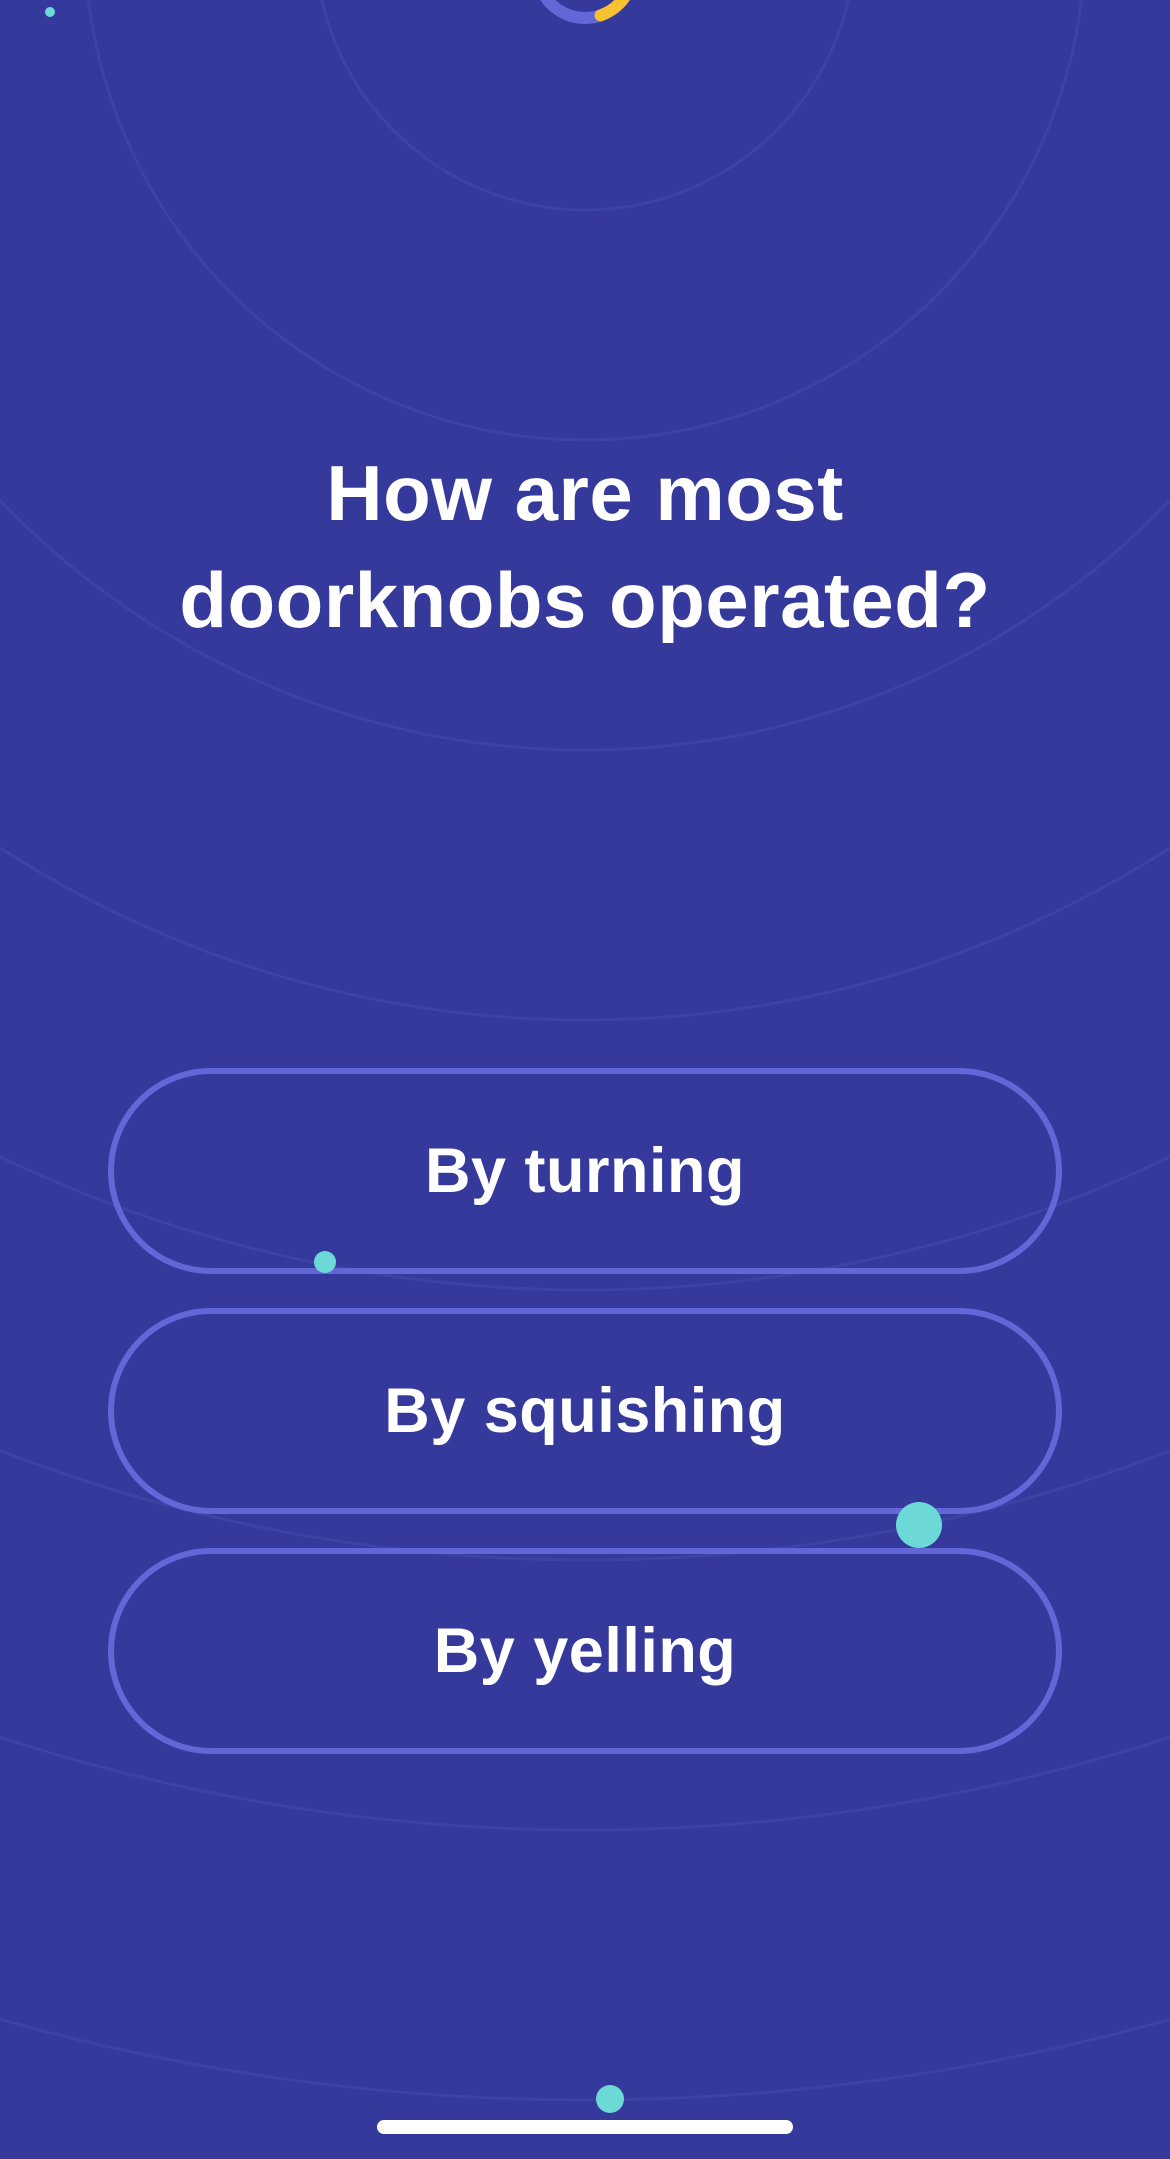  Describe the element at coordinates (585, 547) in the screenshot. I see `question-text: How are most doorknobs operated?` at that location.